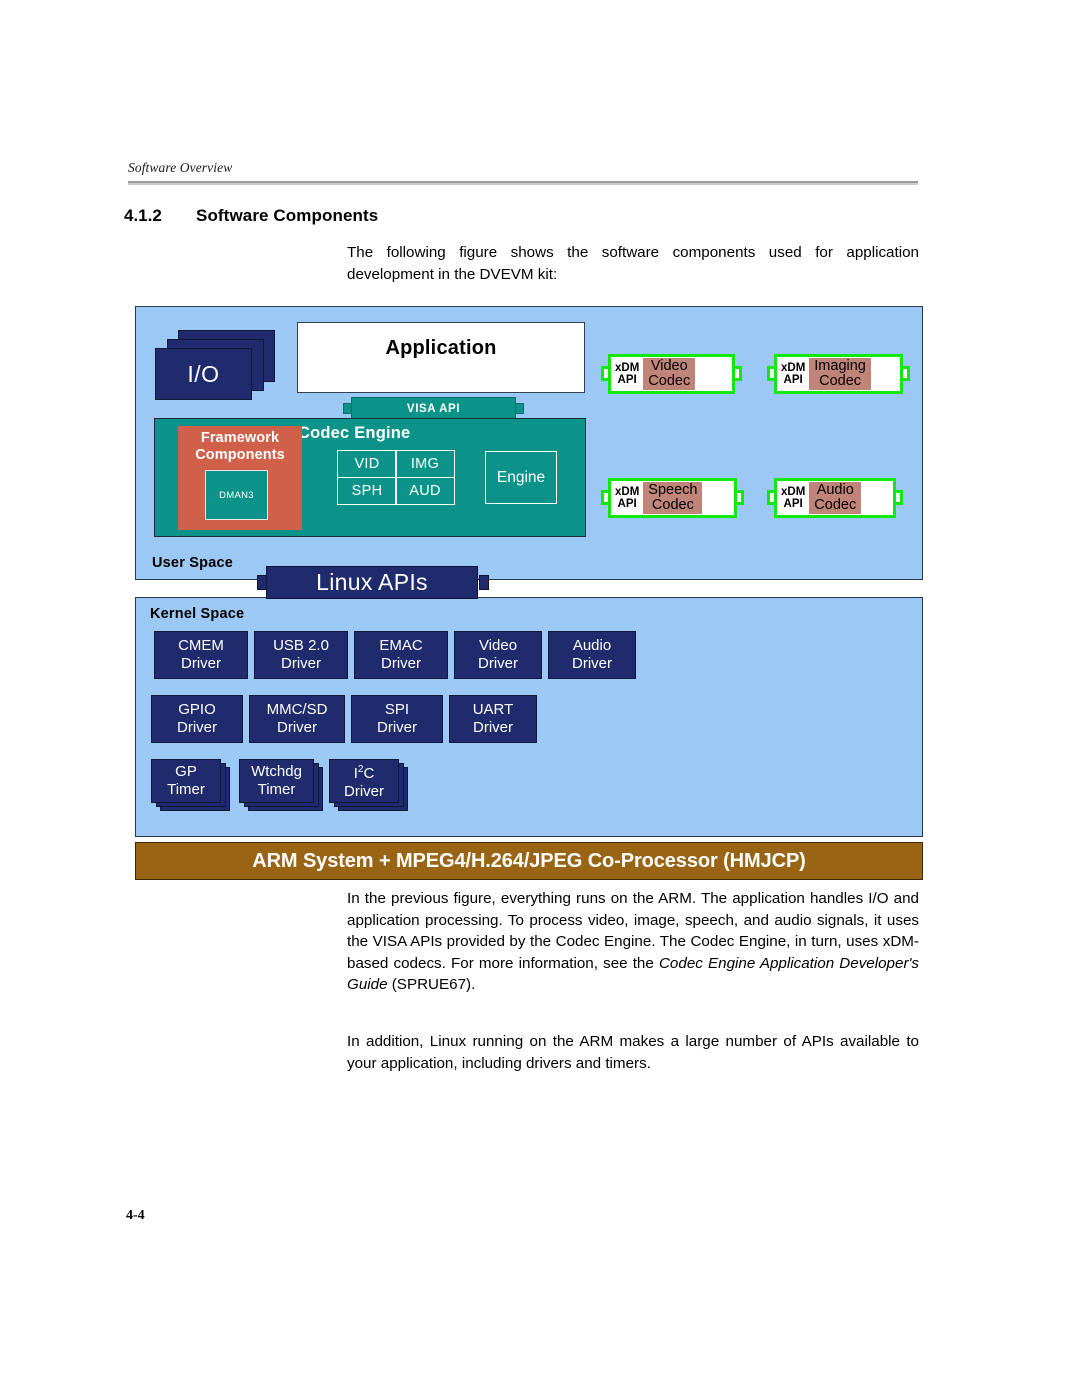  I want to click on framework-components-box: Framework Components DMAN3, so click(240, 478).